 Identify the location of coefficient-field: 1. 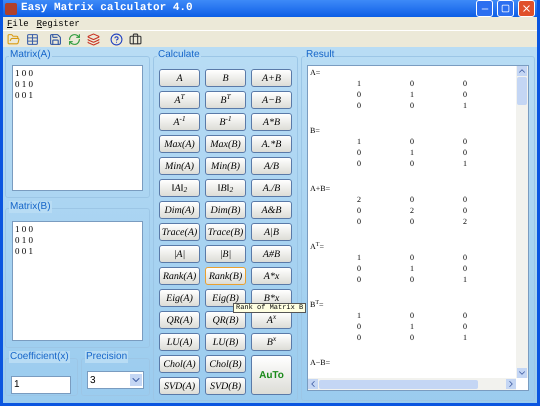
(41, 385).